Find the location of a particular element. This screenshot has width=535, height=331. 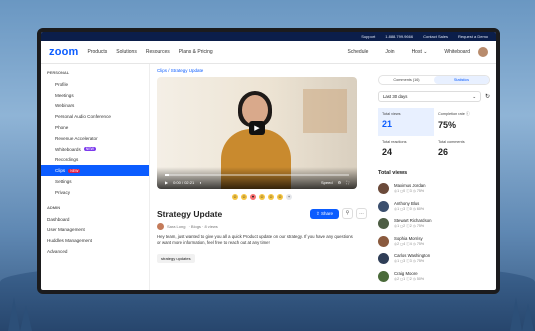

zoom-logo: zoom is located at coordinates (64, 52).